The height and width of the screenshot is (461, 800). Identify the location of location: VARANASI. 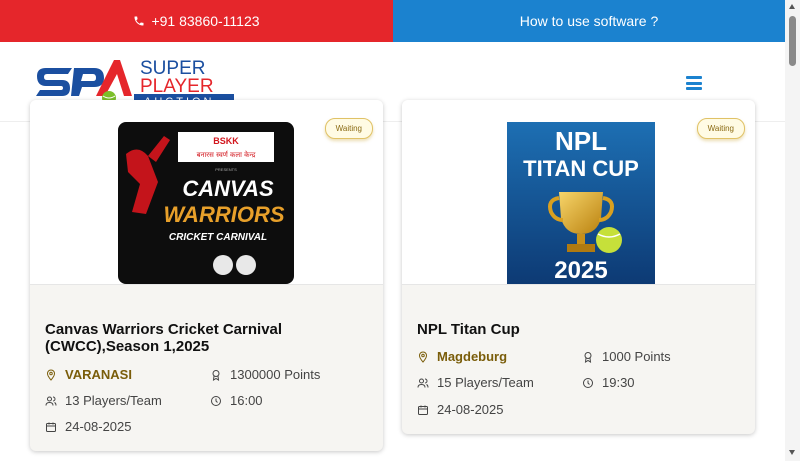
(88, 374).